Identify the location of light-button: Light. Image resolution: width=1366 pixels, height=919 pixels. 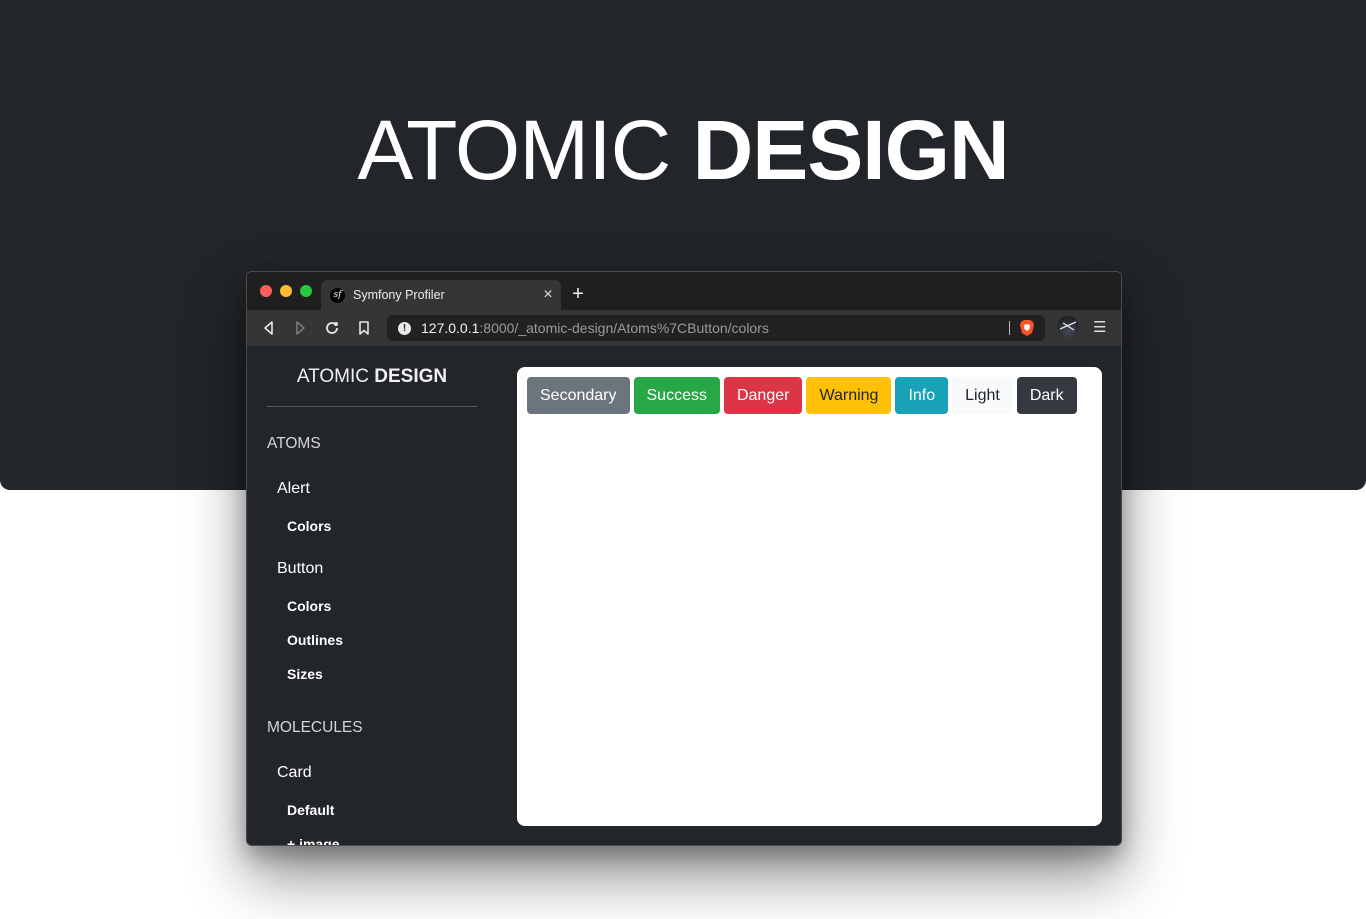
(982, 395).